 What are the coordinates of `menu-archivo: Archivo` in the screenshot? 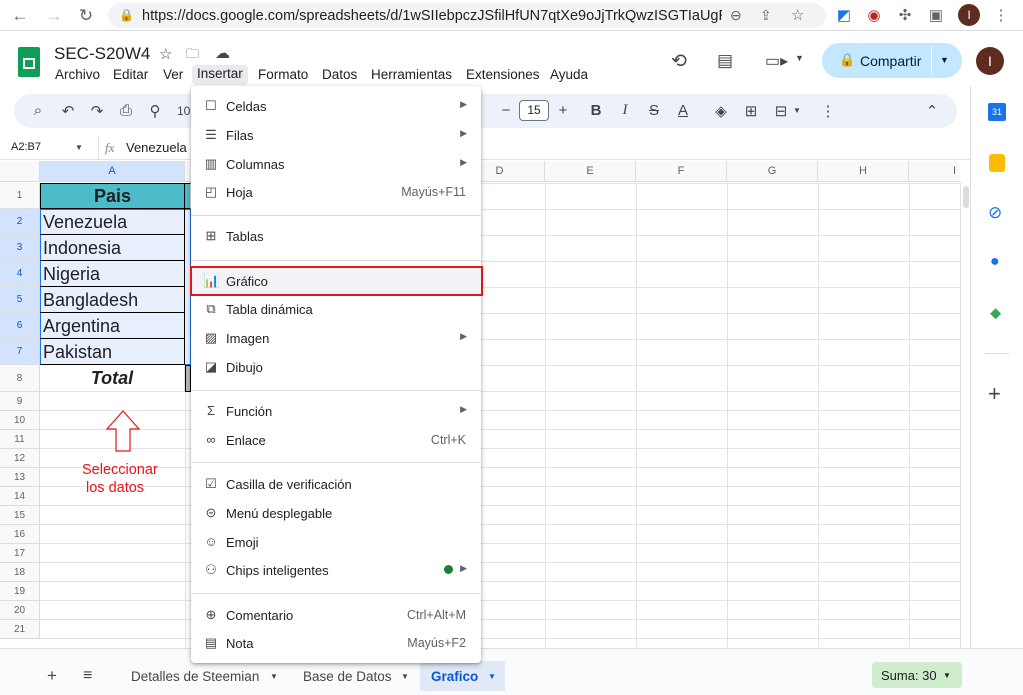 It's located at (77, 74).